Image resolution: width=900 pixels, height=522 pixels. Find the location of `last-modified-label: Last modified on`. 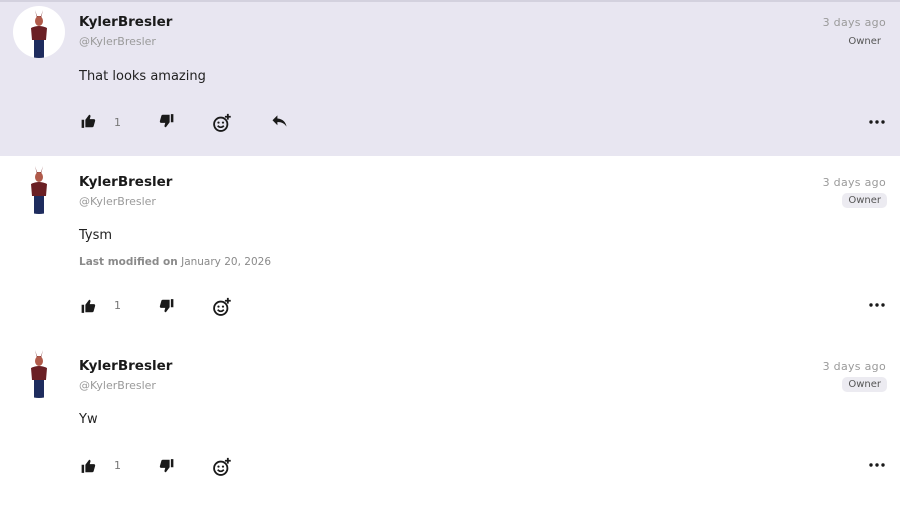

last-modified-label: Last modified on is located at coordinates (128, 262).